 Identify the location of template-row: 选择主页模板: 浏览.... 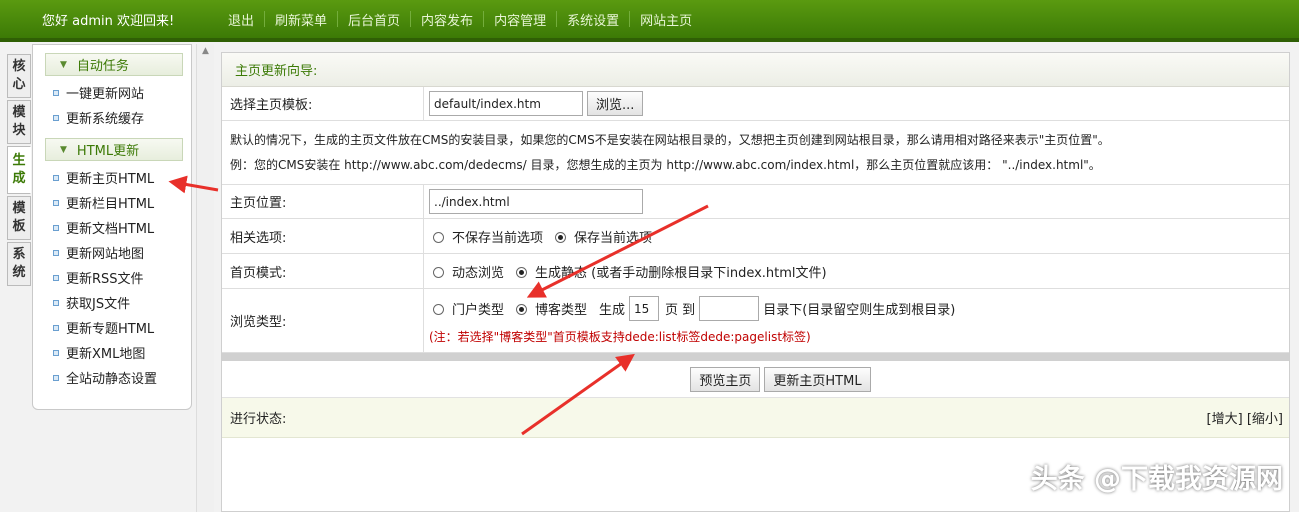
(755, 104).